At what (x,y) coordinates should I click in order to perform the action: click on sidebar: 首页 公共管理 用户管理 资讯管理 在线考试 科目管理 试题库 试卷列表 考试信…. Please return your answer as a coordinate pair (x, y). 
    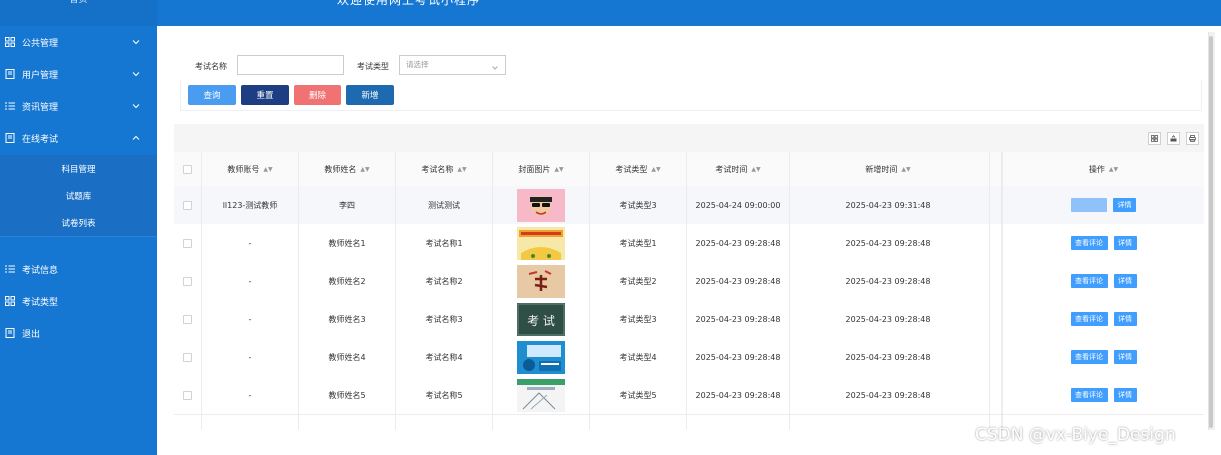
    Looking at the image, I should click on (78, 227).